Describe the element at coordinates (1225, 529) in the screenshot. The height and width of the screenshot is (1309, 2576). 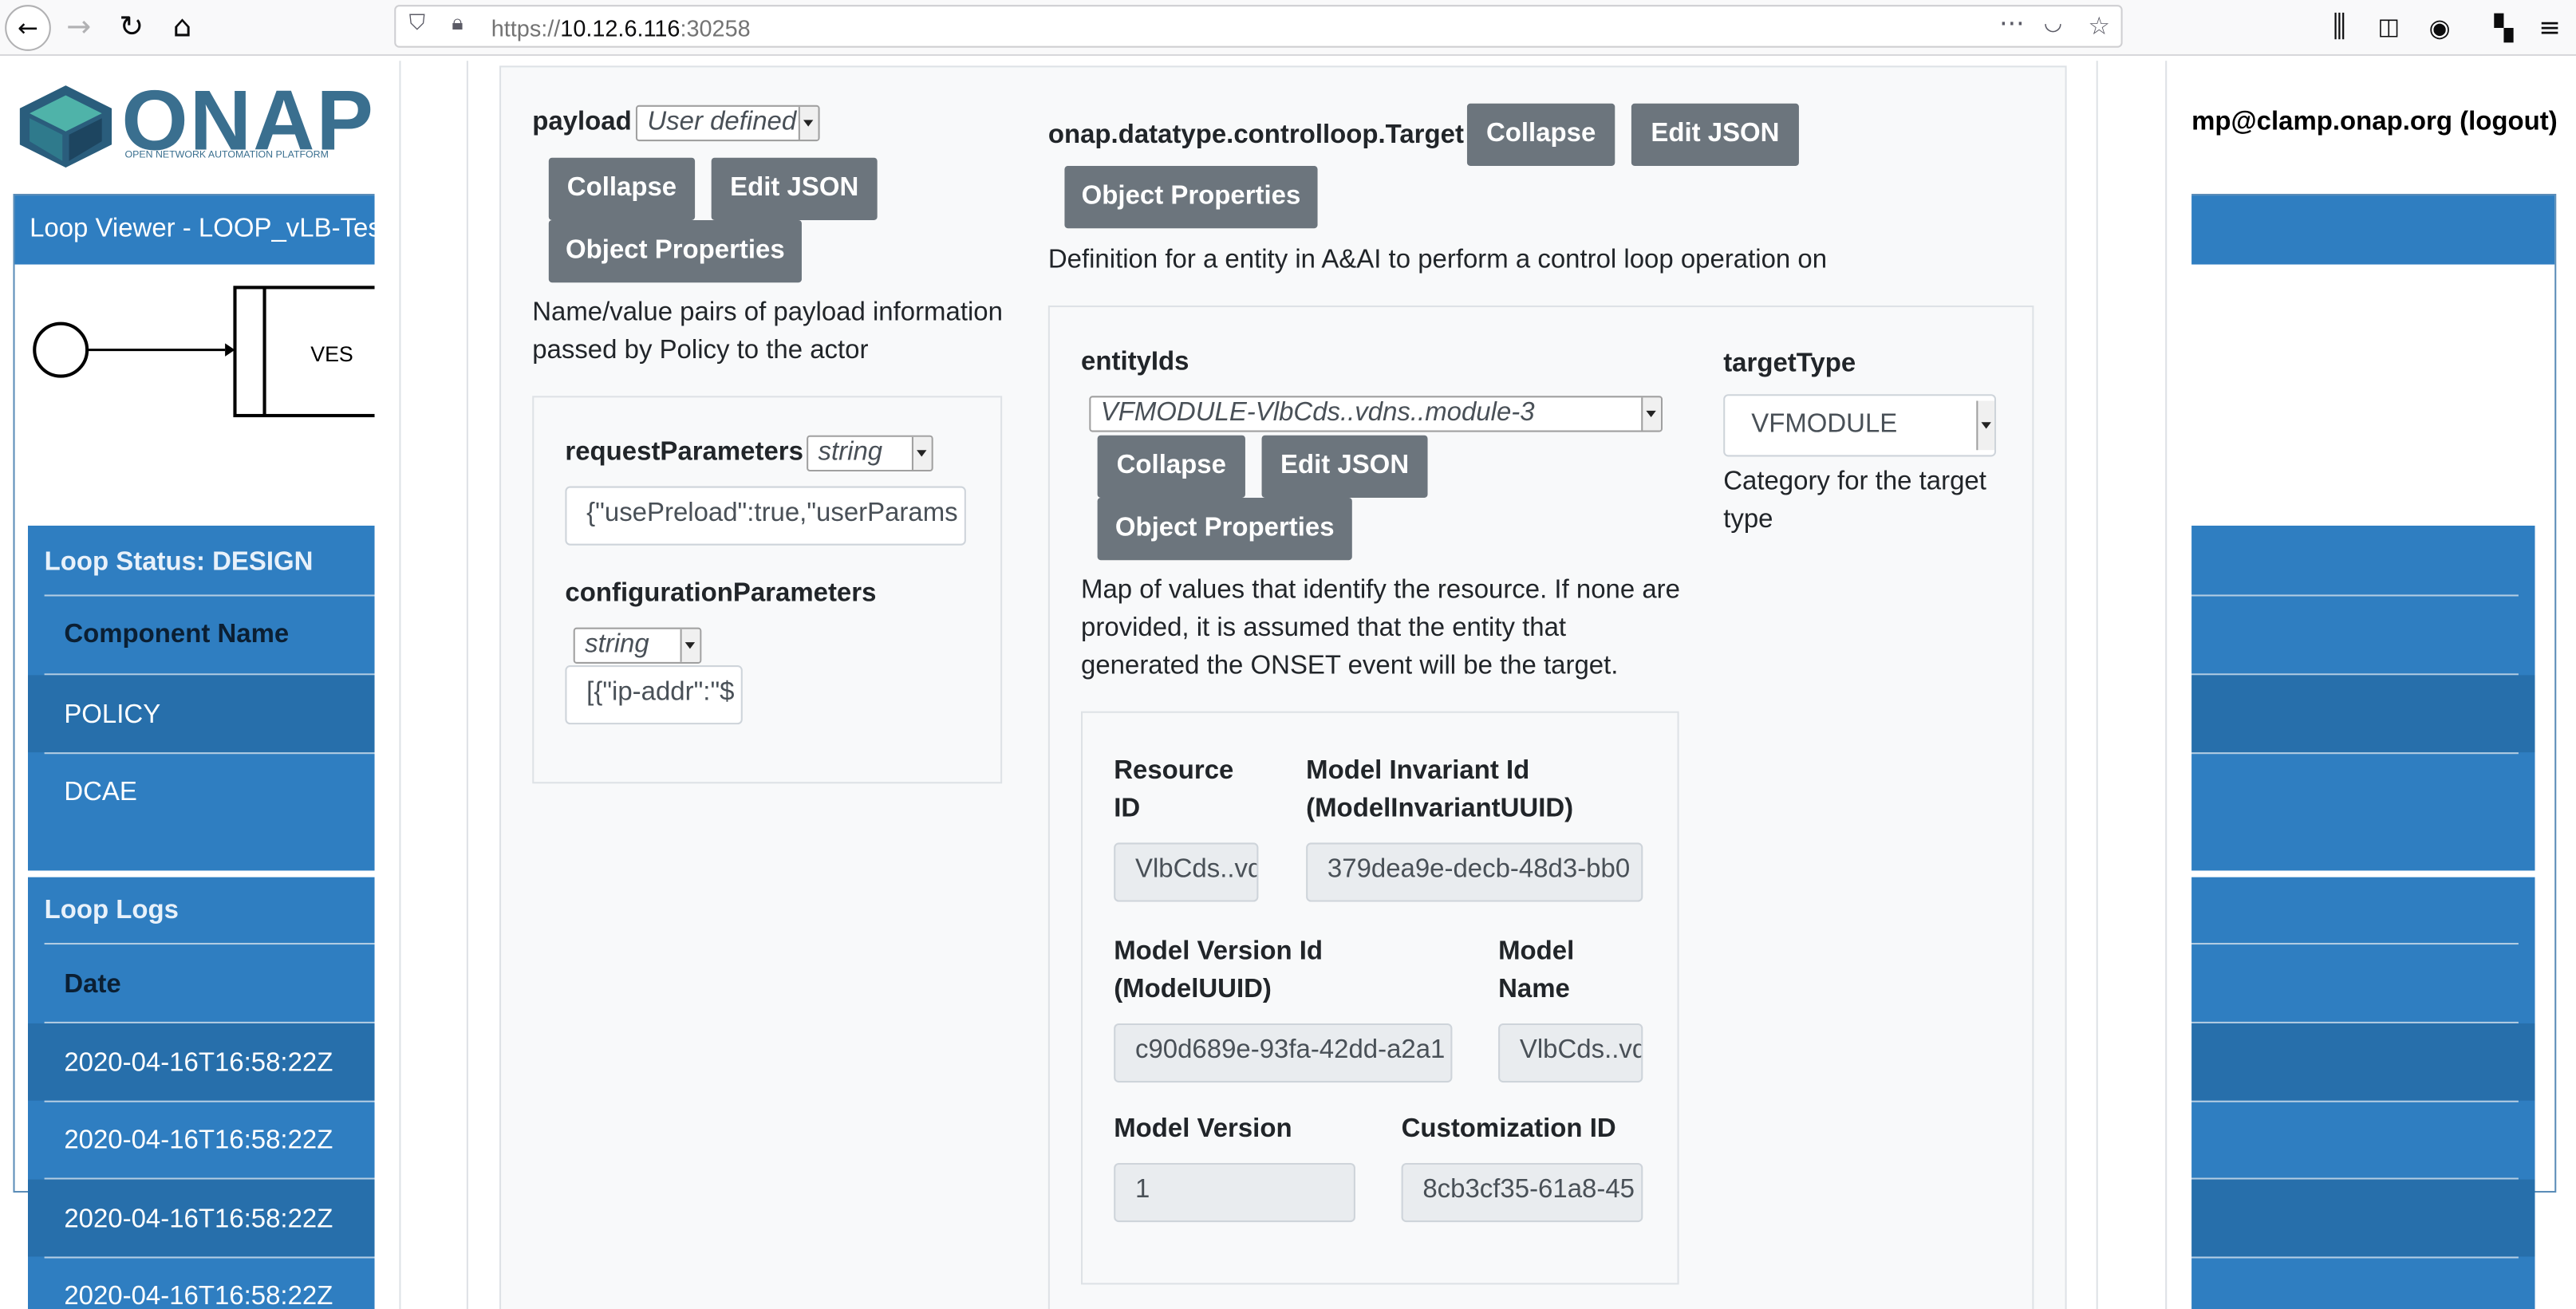
I see `entity-object-properties-button: Object Properties` at that location.